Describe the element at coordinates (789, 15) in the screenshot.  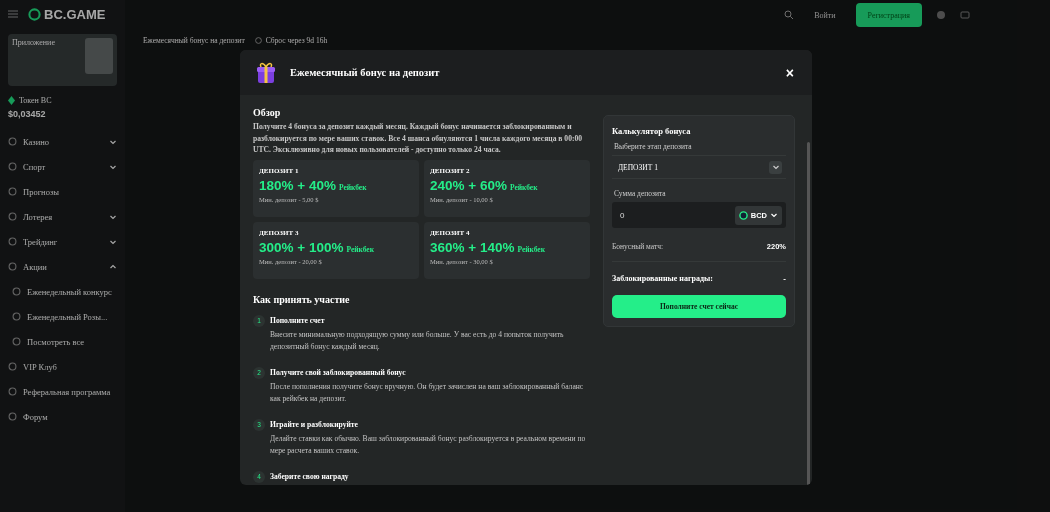
I see `search-icon` at that location.